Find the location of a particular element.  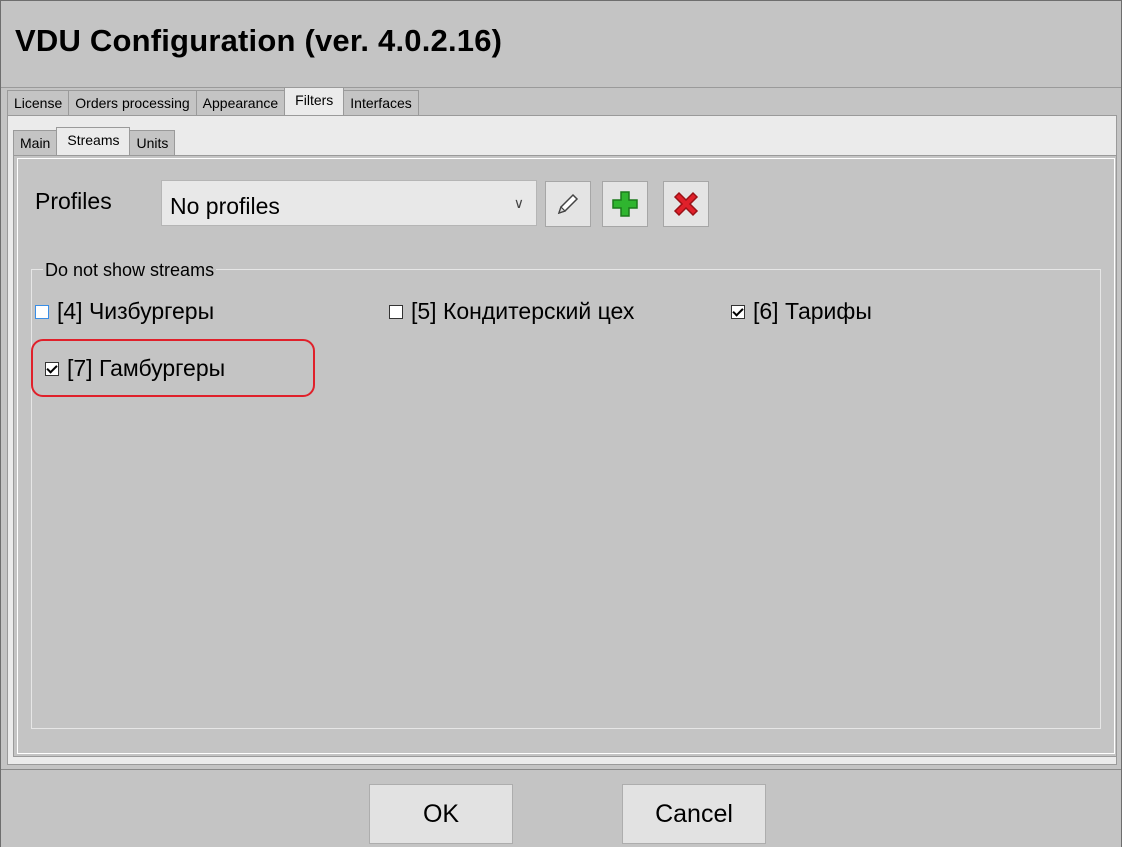

stream-checkbox-5: [5] Кондитерский цех is located at coordinates (511, 311).